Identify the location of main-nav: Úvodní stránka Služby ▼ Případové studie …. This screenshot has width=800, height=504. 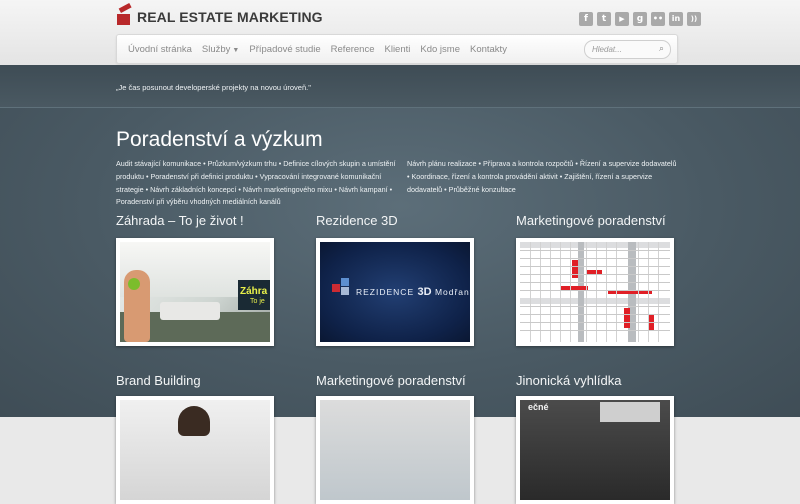
(397, 49).